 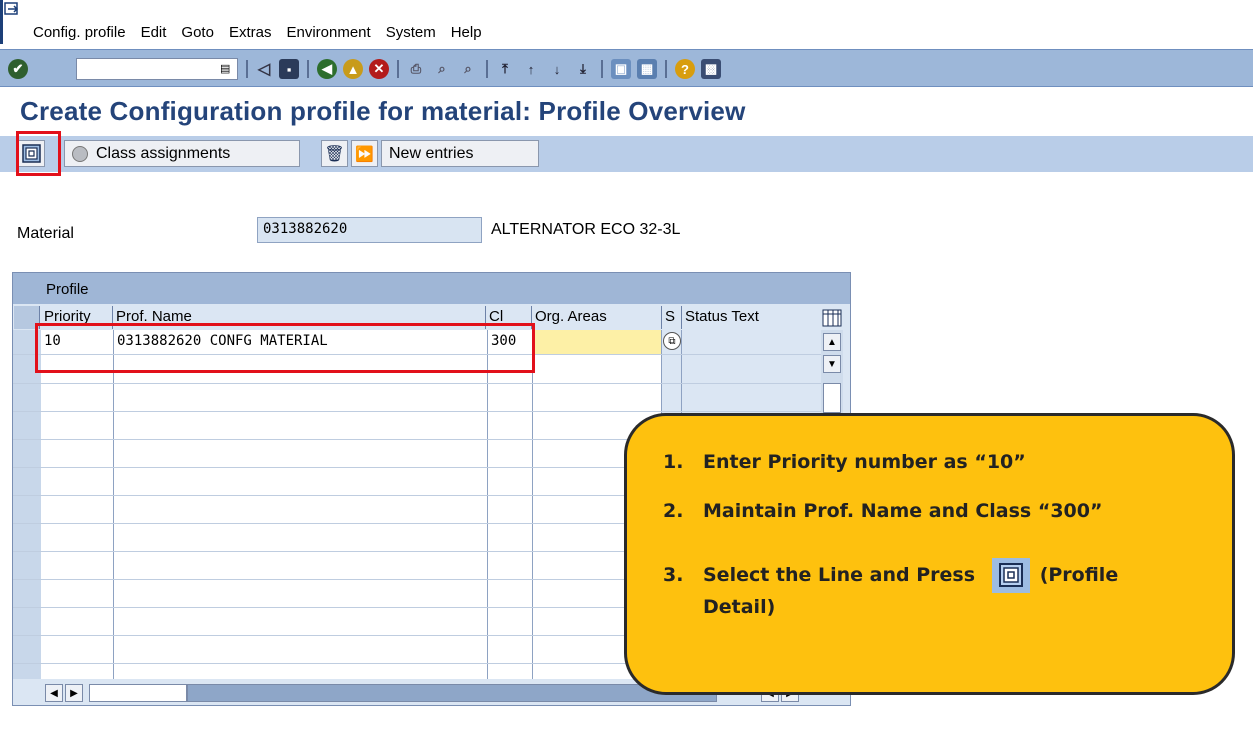 What do you see at coordinates (45, 233) in the screenshot?
I see `material-label: Material` at bounding box center [45, 233].